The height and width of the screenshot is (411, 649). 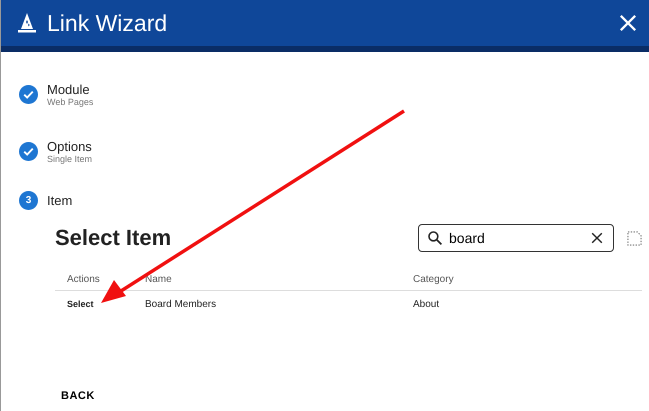 I want to click on back-button: BACK, so click(x=78, y=396).